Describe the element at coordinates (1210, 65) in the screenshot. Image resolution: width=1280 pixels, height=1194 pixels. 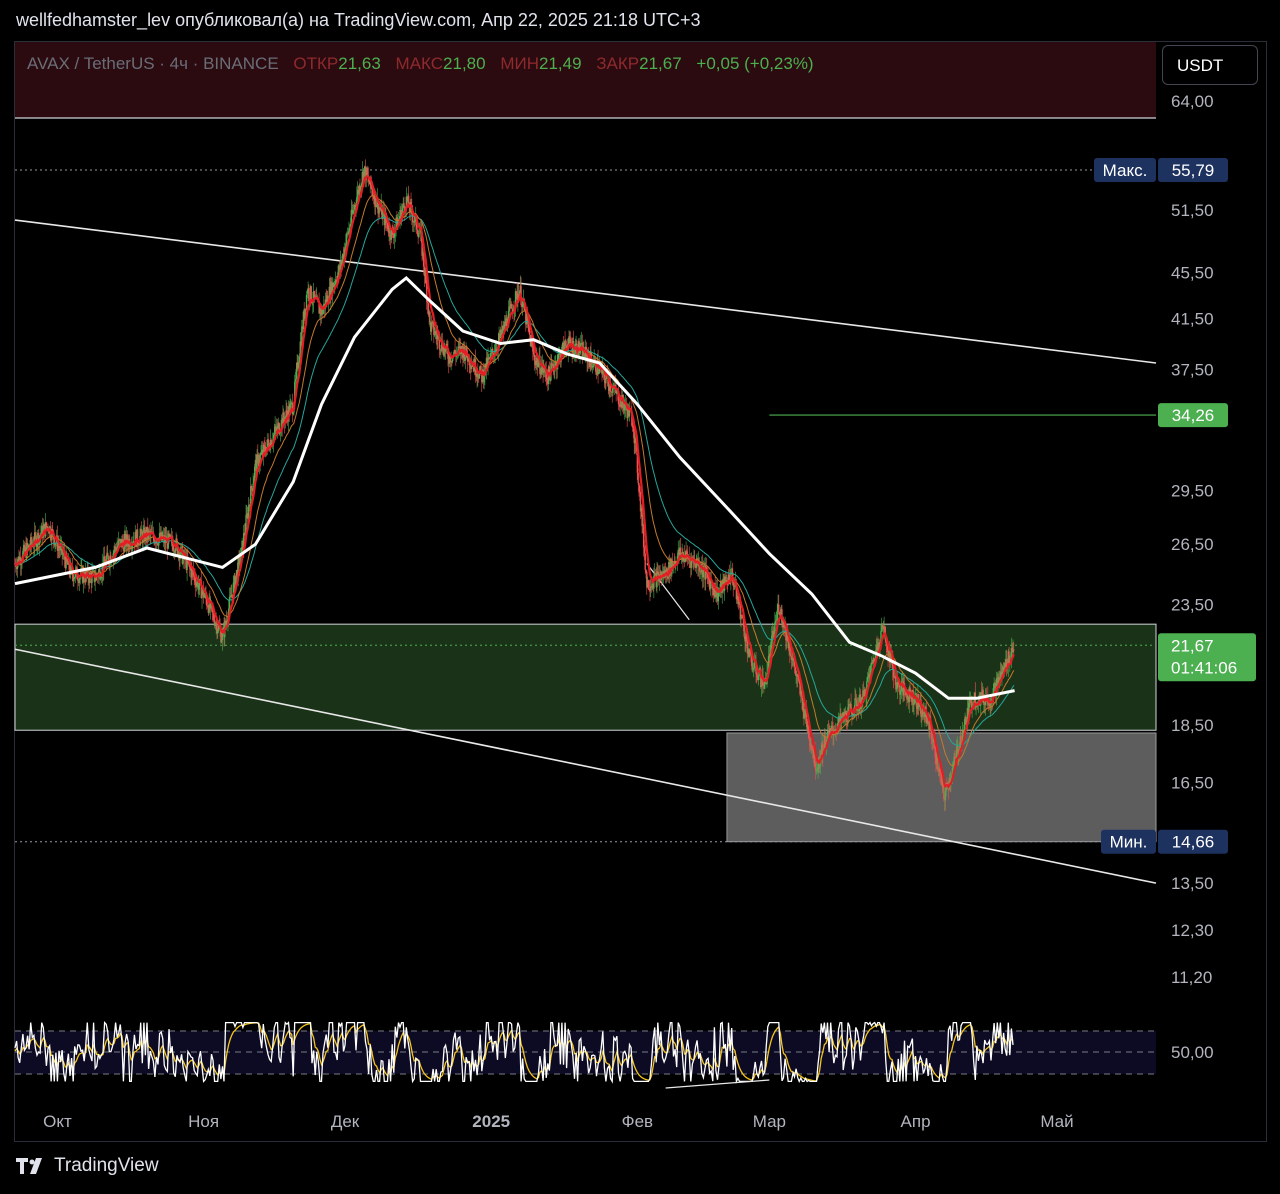
I see `currency-button: USDT` at that location.